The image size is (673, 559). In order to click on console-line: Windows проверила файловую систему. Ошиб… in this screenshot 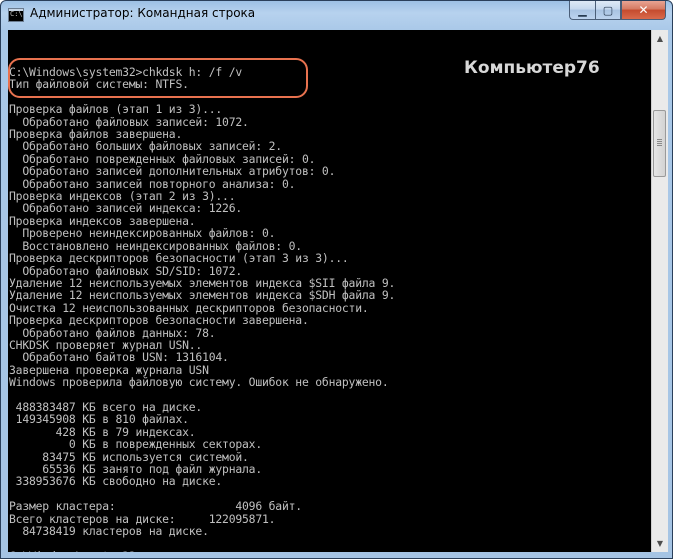, I will do `click(199, 382)`.